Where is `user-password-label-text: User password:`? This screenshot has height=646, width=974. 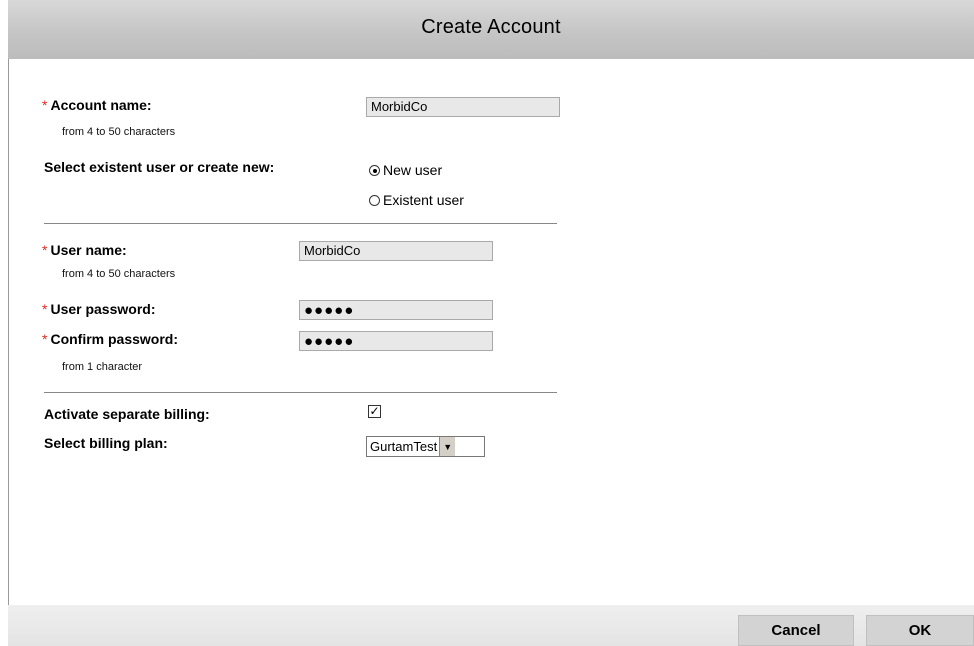 user-password-label-text: User password: is located at coordinates (103, 309).